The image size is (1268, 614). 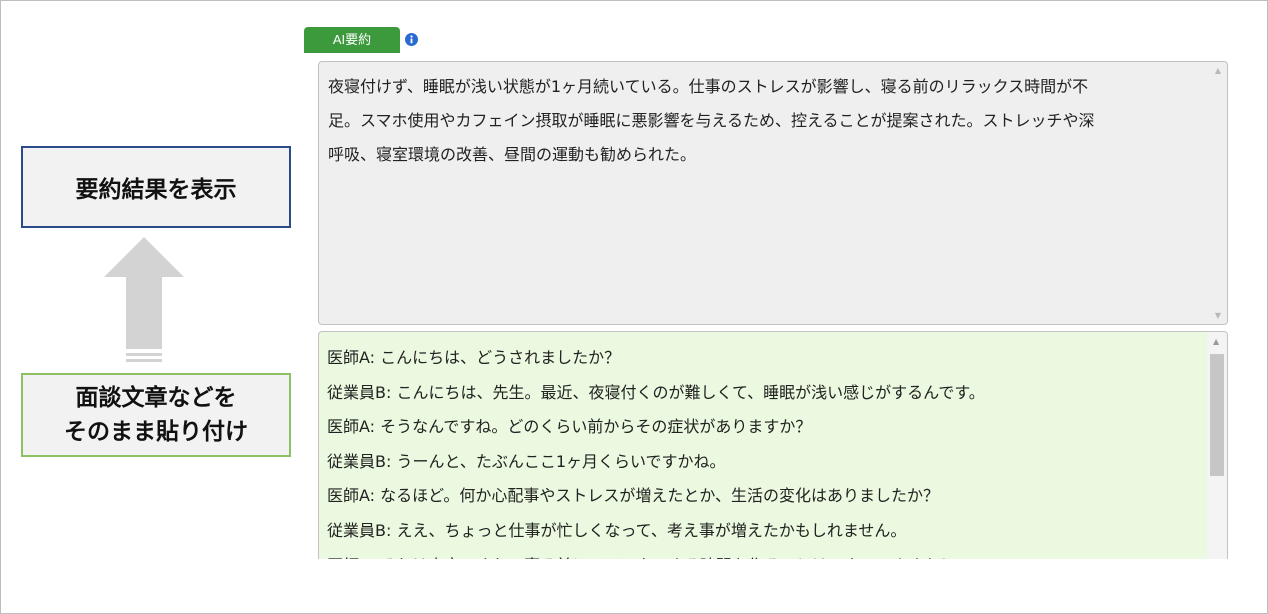 What do you see at coordinates (526, 461) in the screenshot?
I see `dialog-line: 従業員B: うーんと、たぶんここ1ヶ月くらいですかね。` at bounding box center [526, 461].